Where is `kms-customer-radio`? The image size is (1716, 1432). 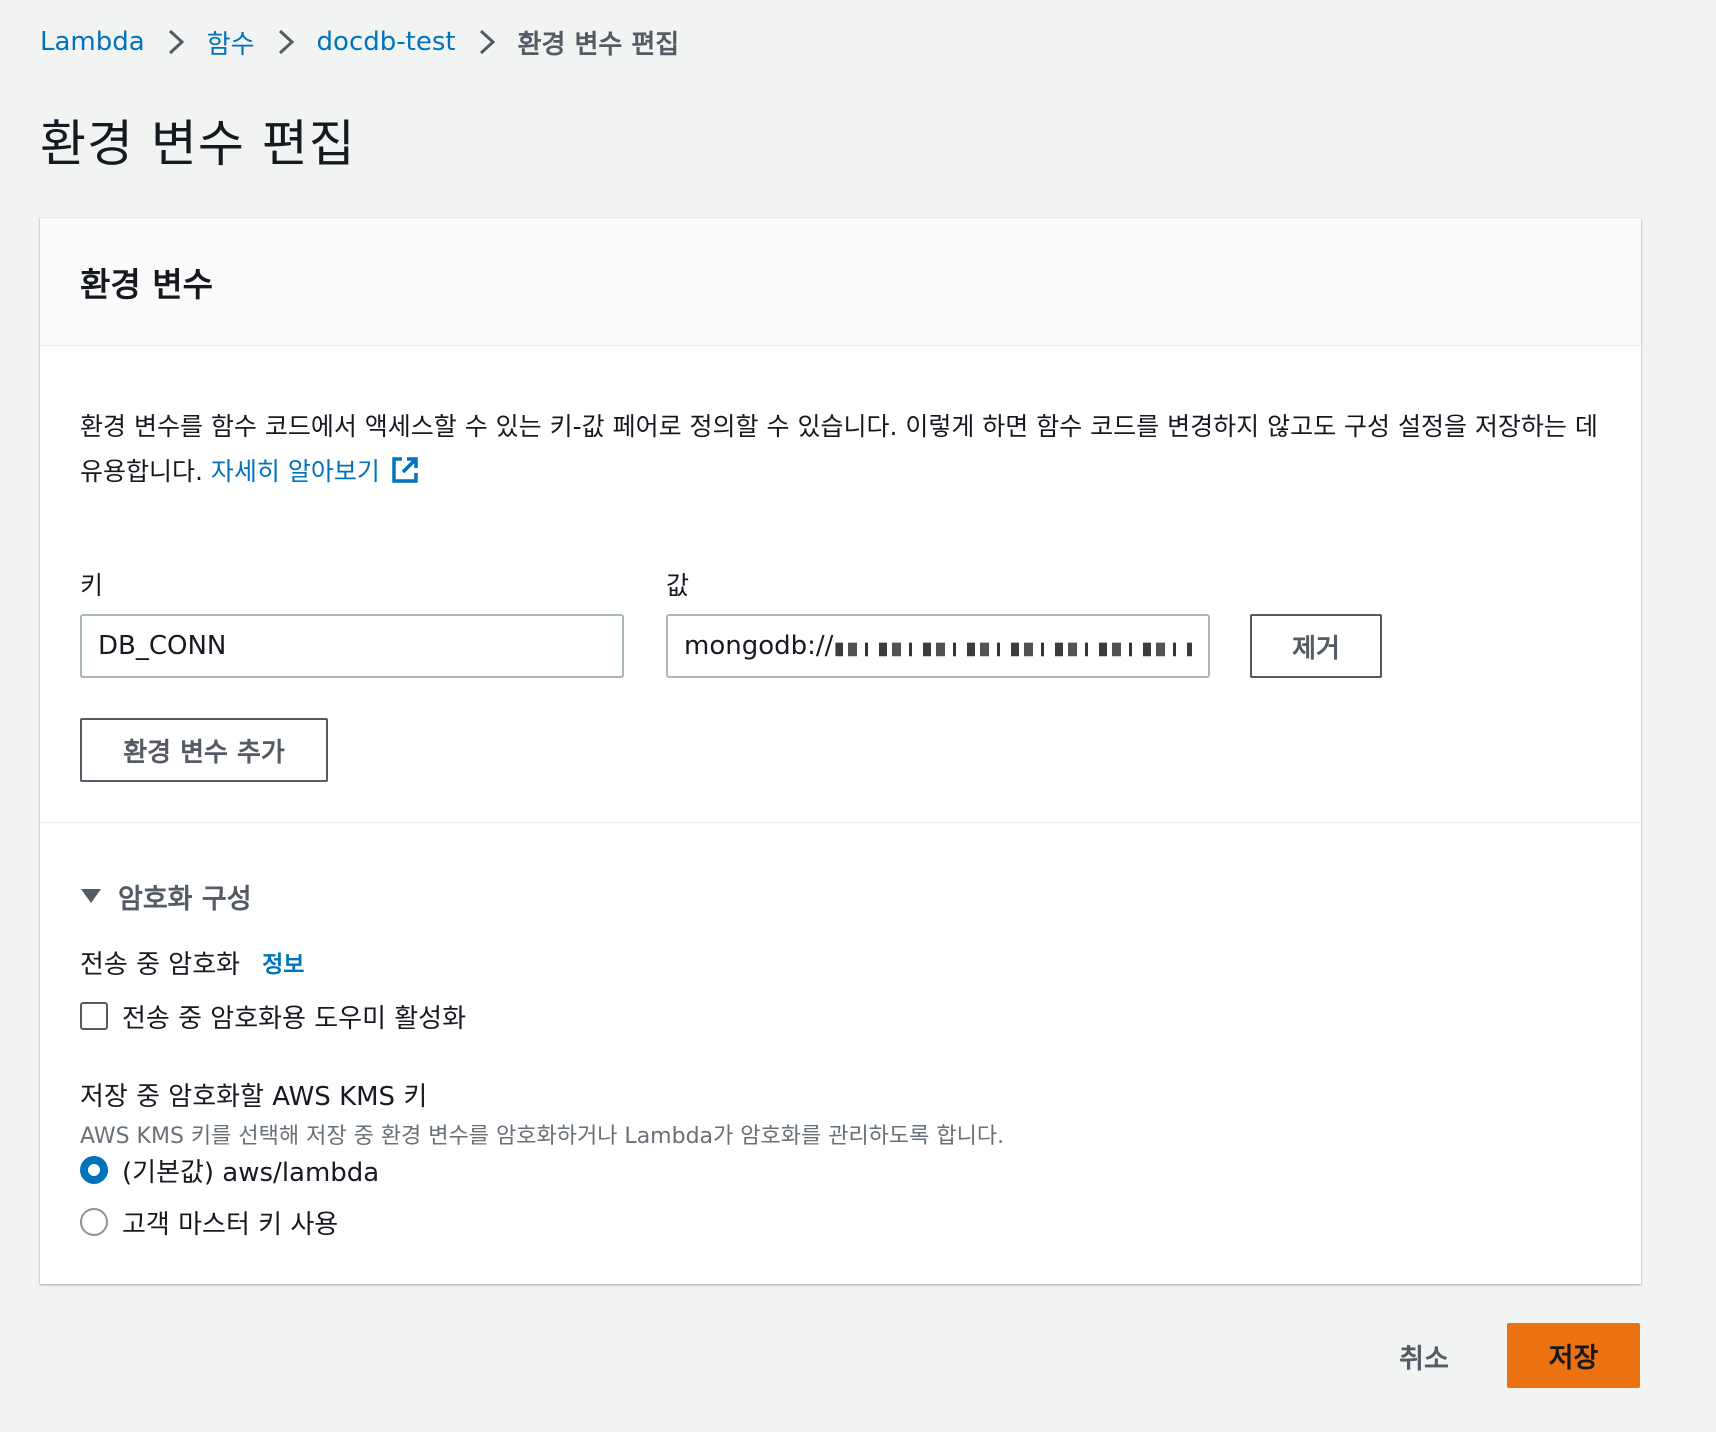 kms-customer-radio is located at coordinates (94, 1222).